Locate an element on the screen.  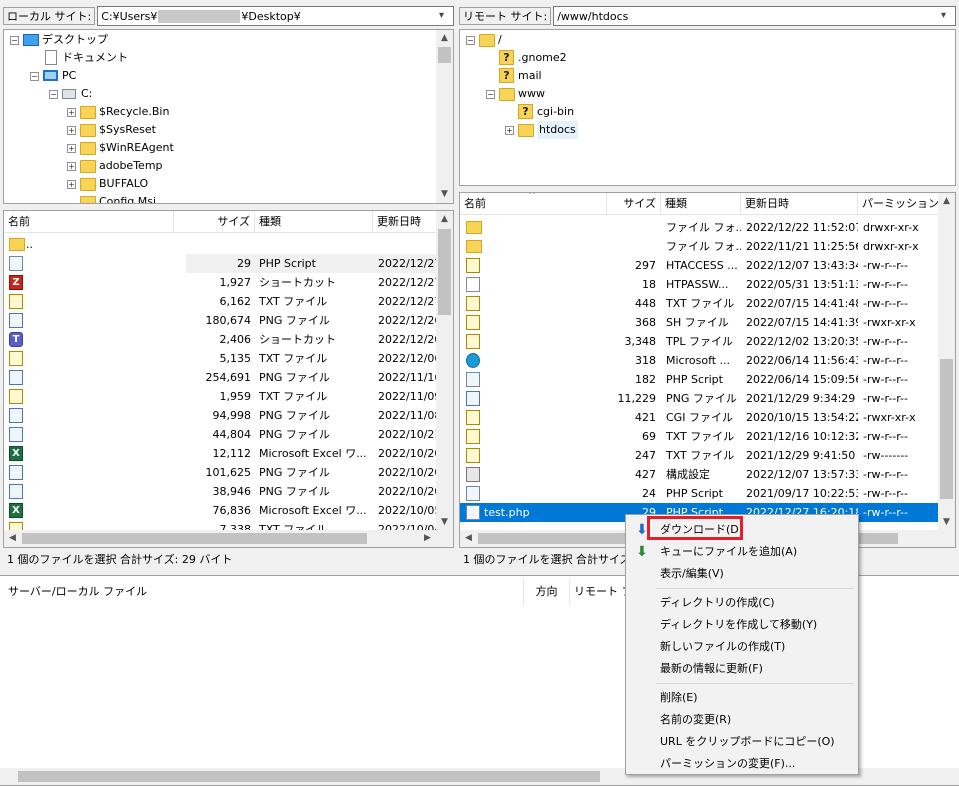
local-list-hscroll: ◀ ▶ is located at coordinates (228, 538).